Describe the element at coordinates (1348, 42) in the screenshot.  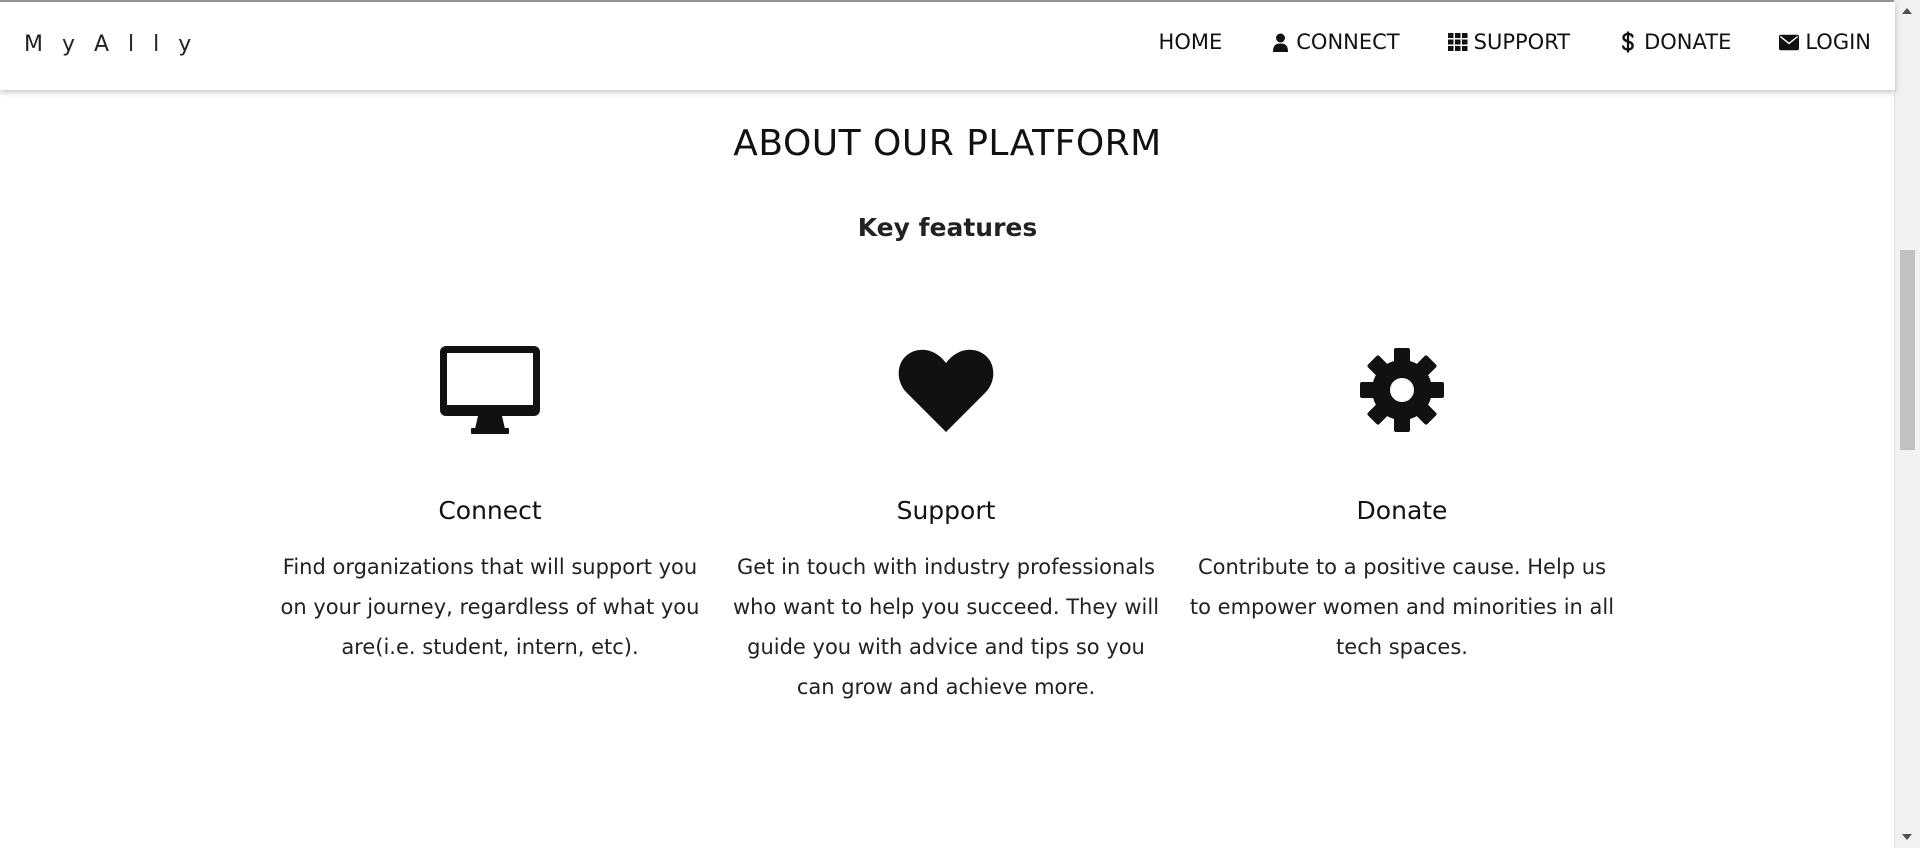
I see `nav-connect-label: CONNECT` at that location.